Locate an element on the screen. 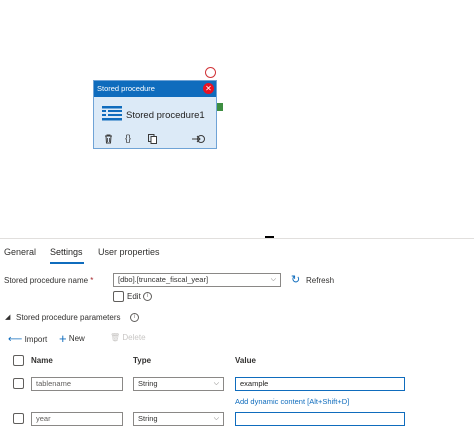 The width and height of the screenshot is (474, 441). add-dynamic-content-link: Add dynamic content [Alt+Shift+D] is located at coordinates (292, 401).